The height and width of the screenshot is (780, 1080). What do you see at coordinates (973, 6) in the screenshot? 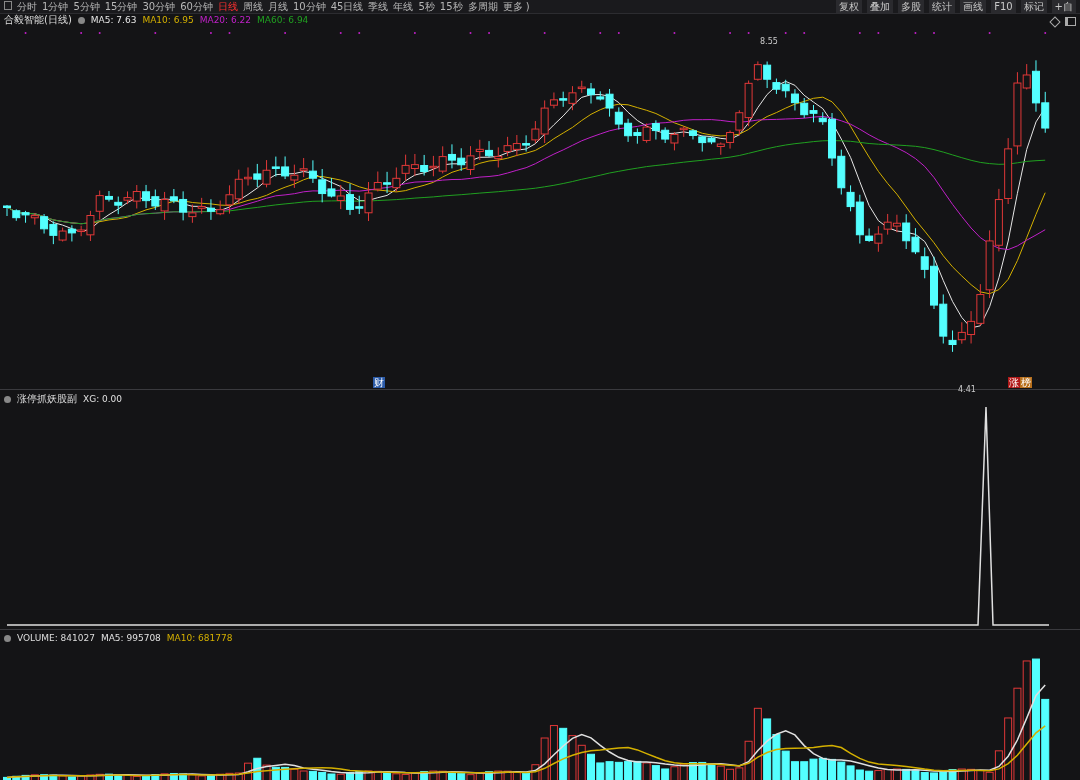
I see `toolbar-button: 画线` at bounding box center [973, 6].